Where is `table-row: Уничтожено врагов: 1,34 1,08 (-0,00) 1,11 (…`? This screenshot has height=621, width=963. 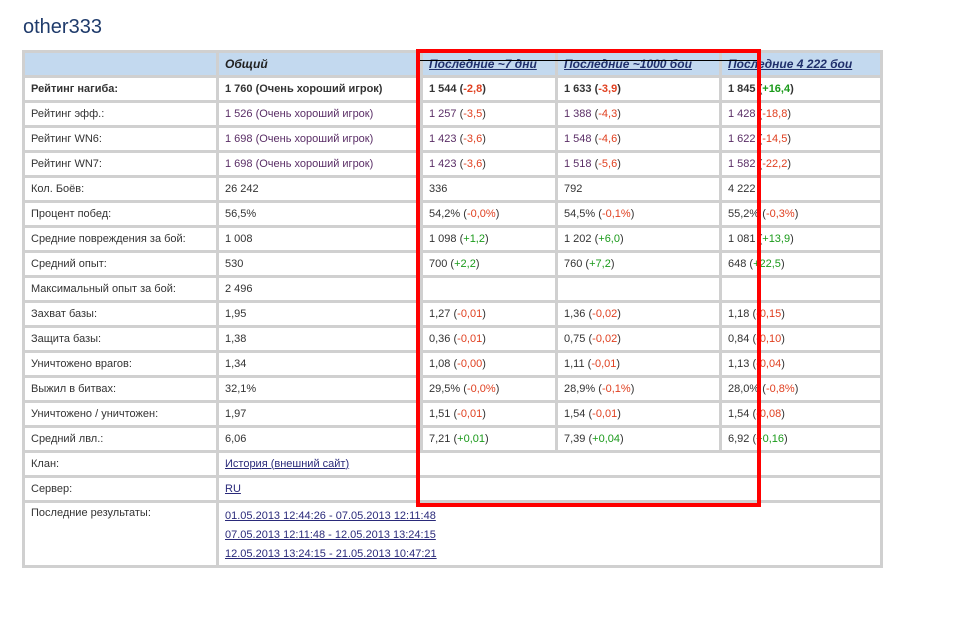 table-row: Уничтожено врагов: 1,34 1,08 (-0,00) 1,11 (… is located at coordinates (452, 364).